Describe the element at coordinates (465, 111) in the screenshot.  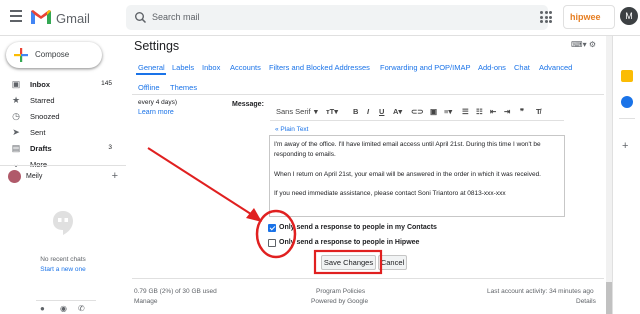
I see `numbered-list-icon: ☰` at that location.